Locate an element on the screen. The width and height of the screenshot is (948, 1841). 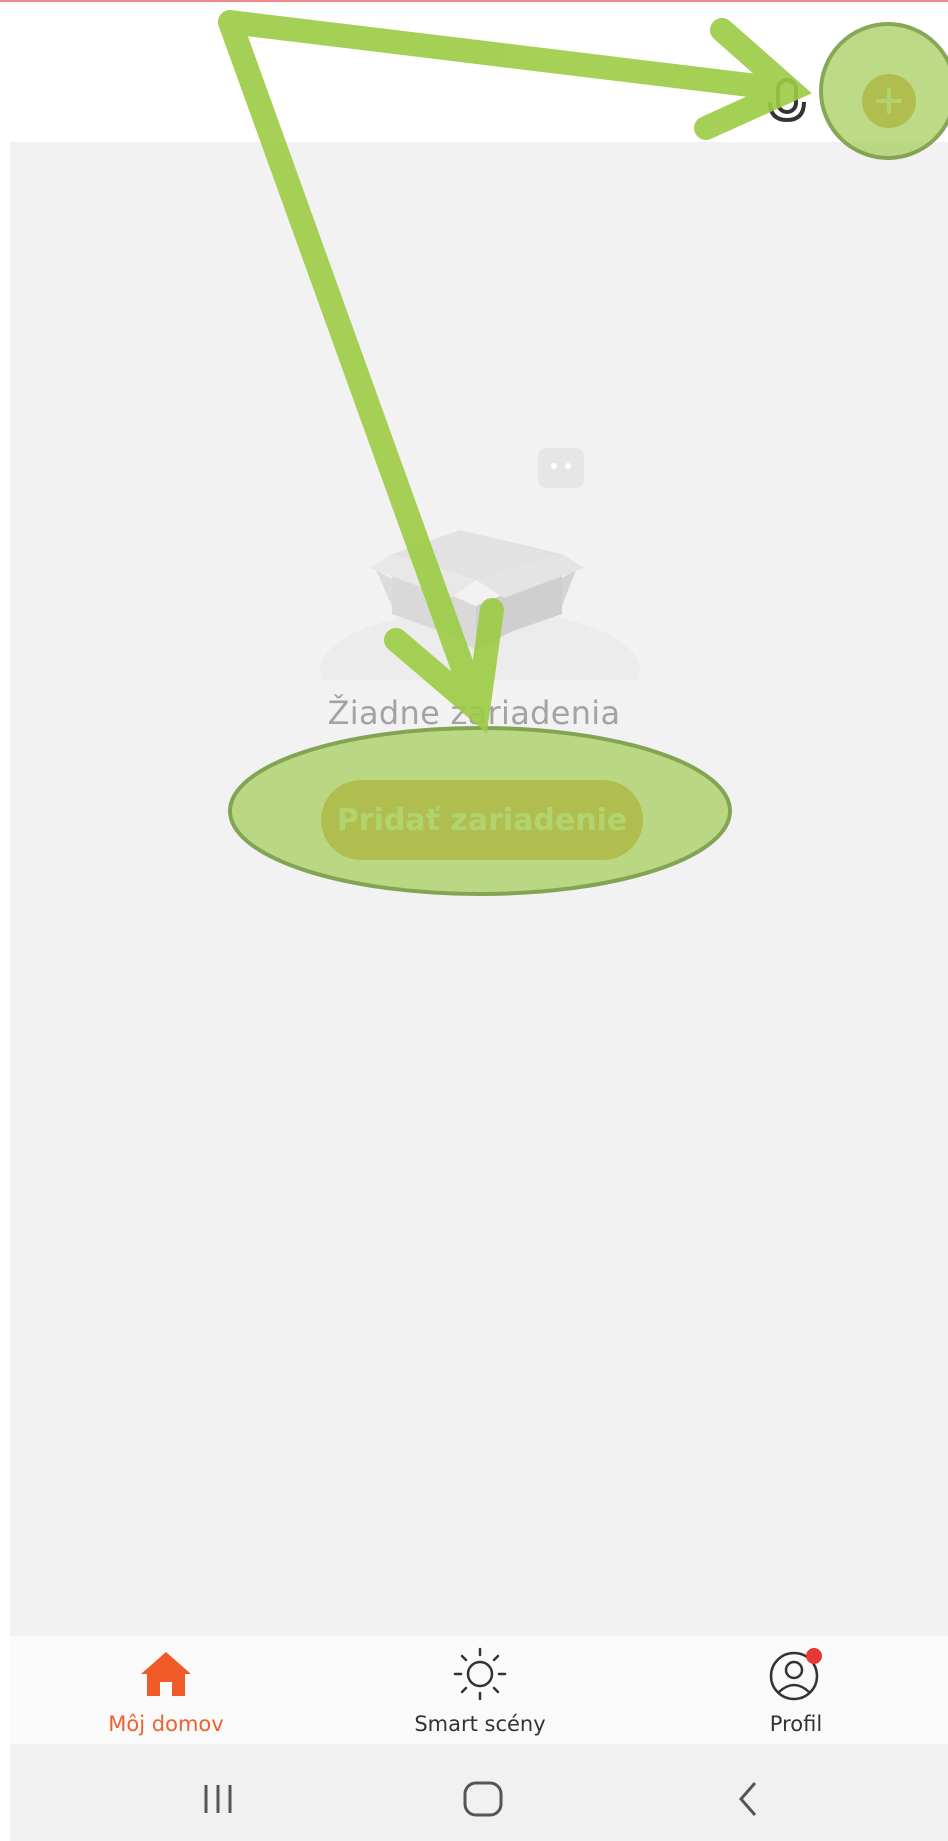
plus-icon is located at coordinates (889, 101).